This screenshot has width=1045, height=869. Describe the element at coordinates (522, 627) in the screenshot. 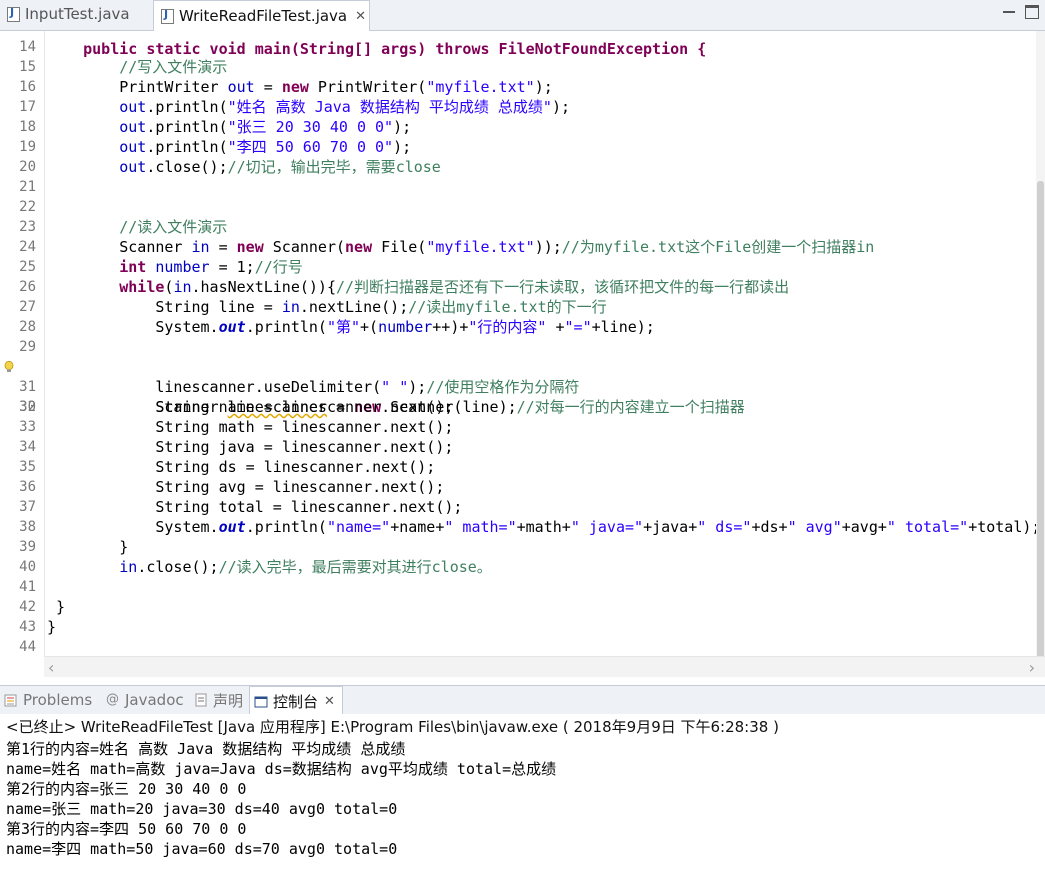

I see `code-line: 43}` at that location.